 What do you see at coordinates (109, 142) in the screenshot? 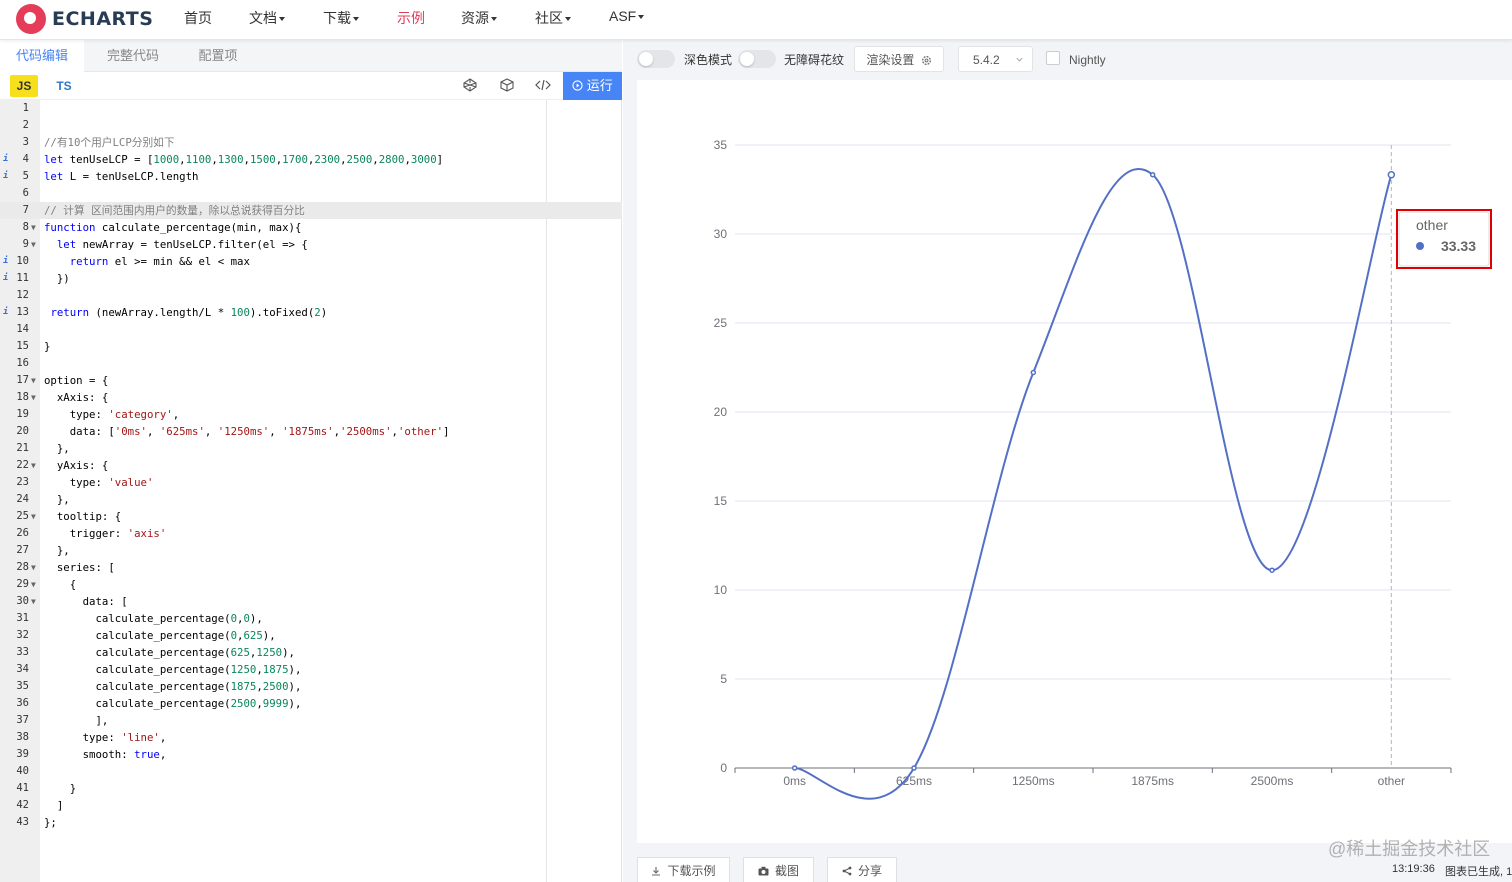
I see `code-text: //有10个用户LCP分别如下` at bounding box center [109, 142].